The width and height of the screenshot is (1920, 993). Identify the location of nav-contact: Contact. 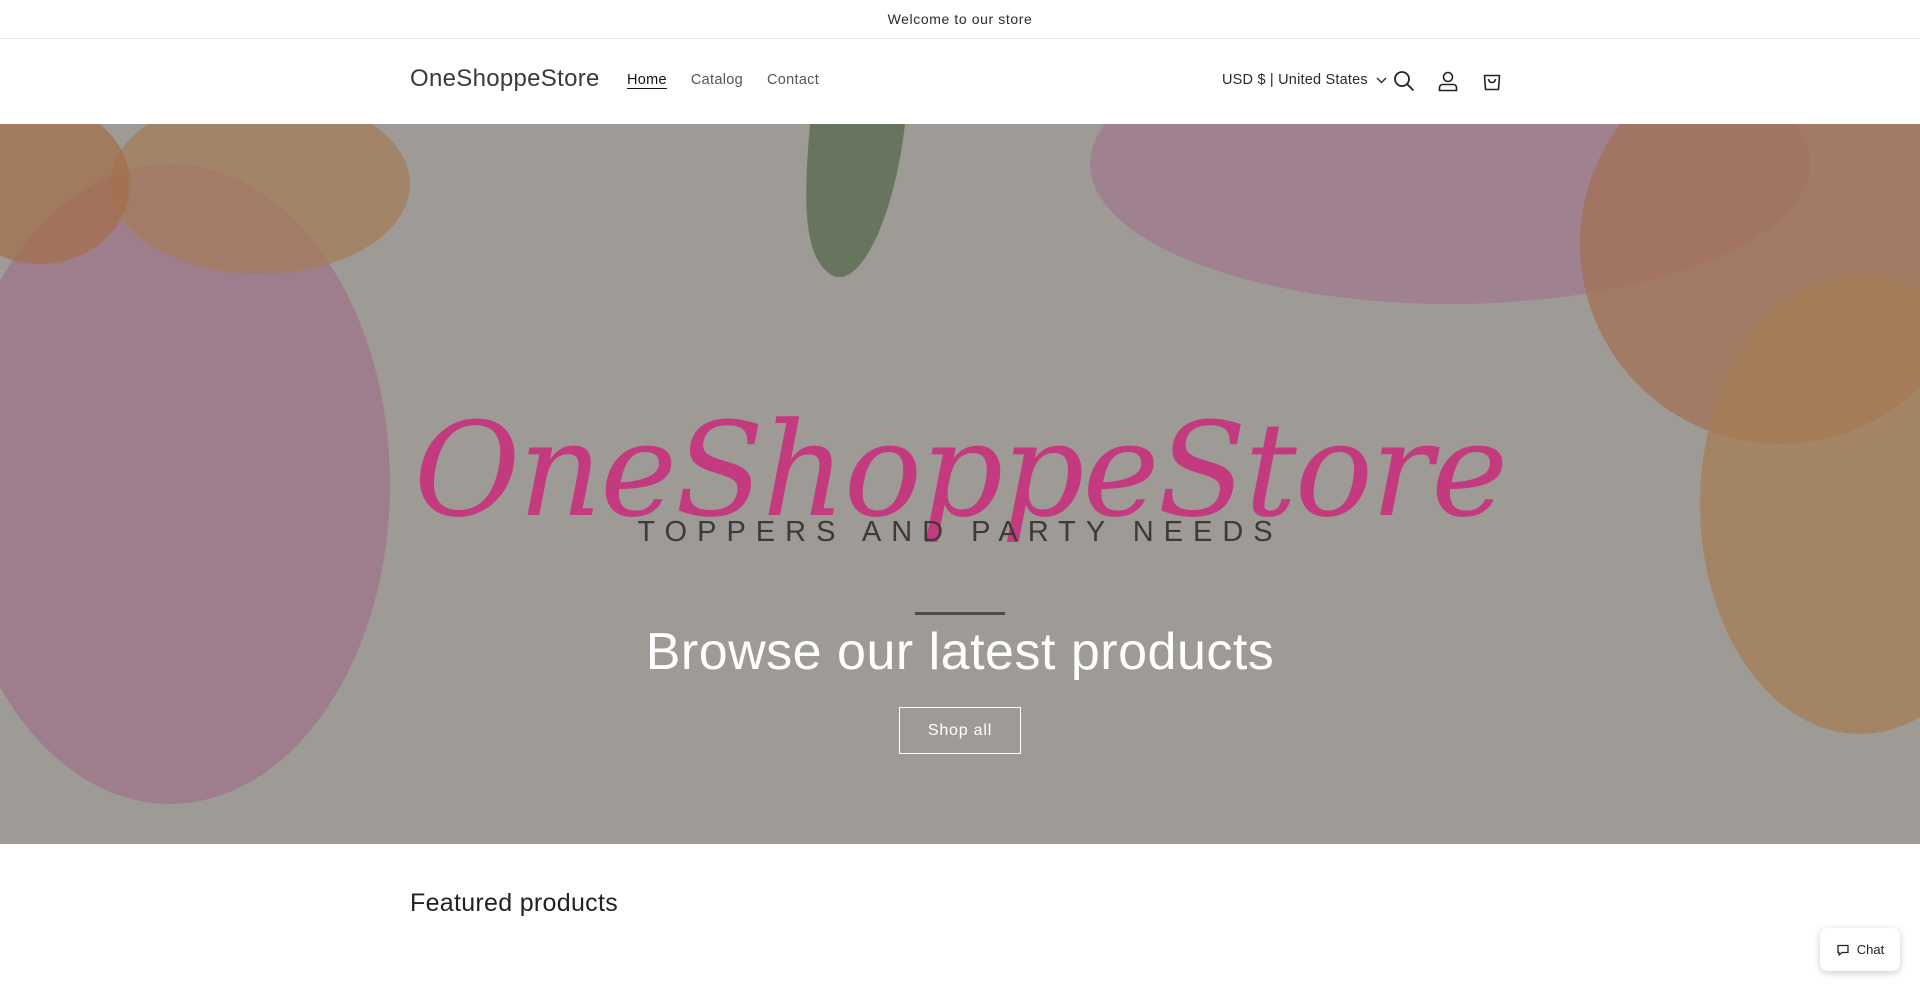
(793, 80).